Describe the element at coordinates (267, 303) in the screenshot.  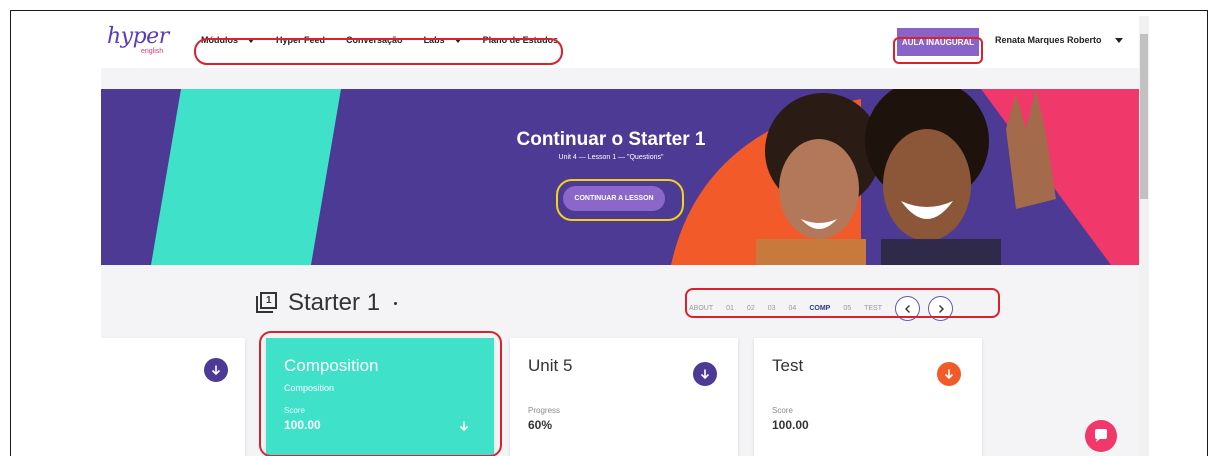
I see `course-book-icon: 1` at that location.